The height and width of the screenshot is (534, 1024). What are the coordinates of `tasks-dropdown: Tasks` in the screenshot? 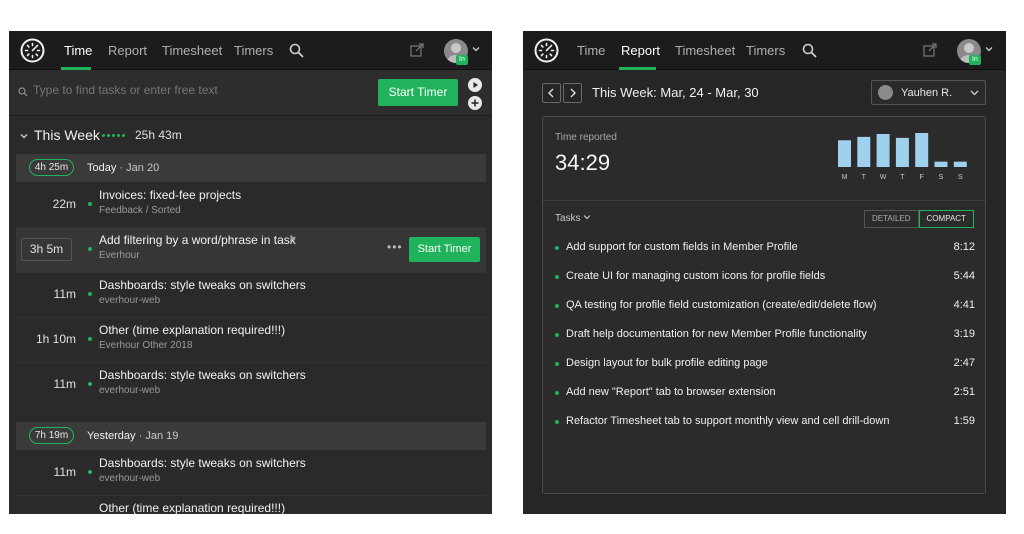 It's located at (573, 218).